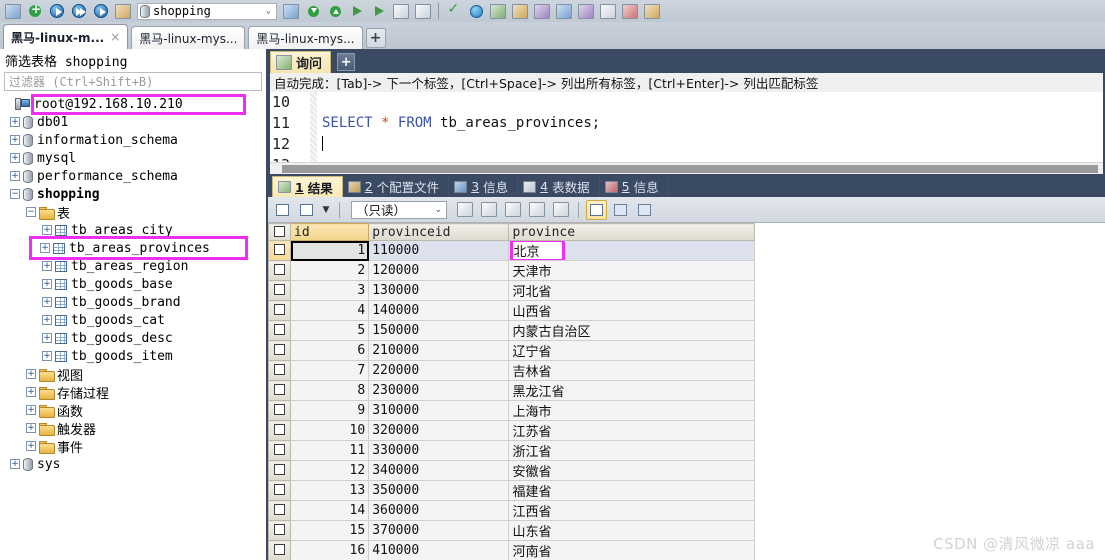  Describe the element at coordinates (631, 510) in the screenshot. I see `cell-province: 江西省` at that location.